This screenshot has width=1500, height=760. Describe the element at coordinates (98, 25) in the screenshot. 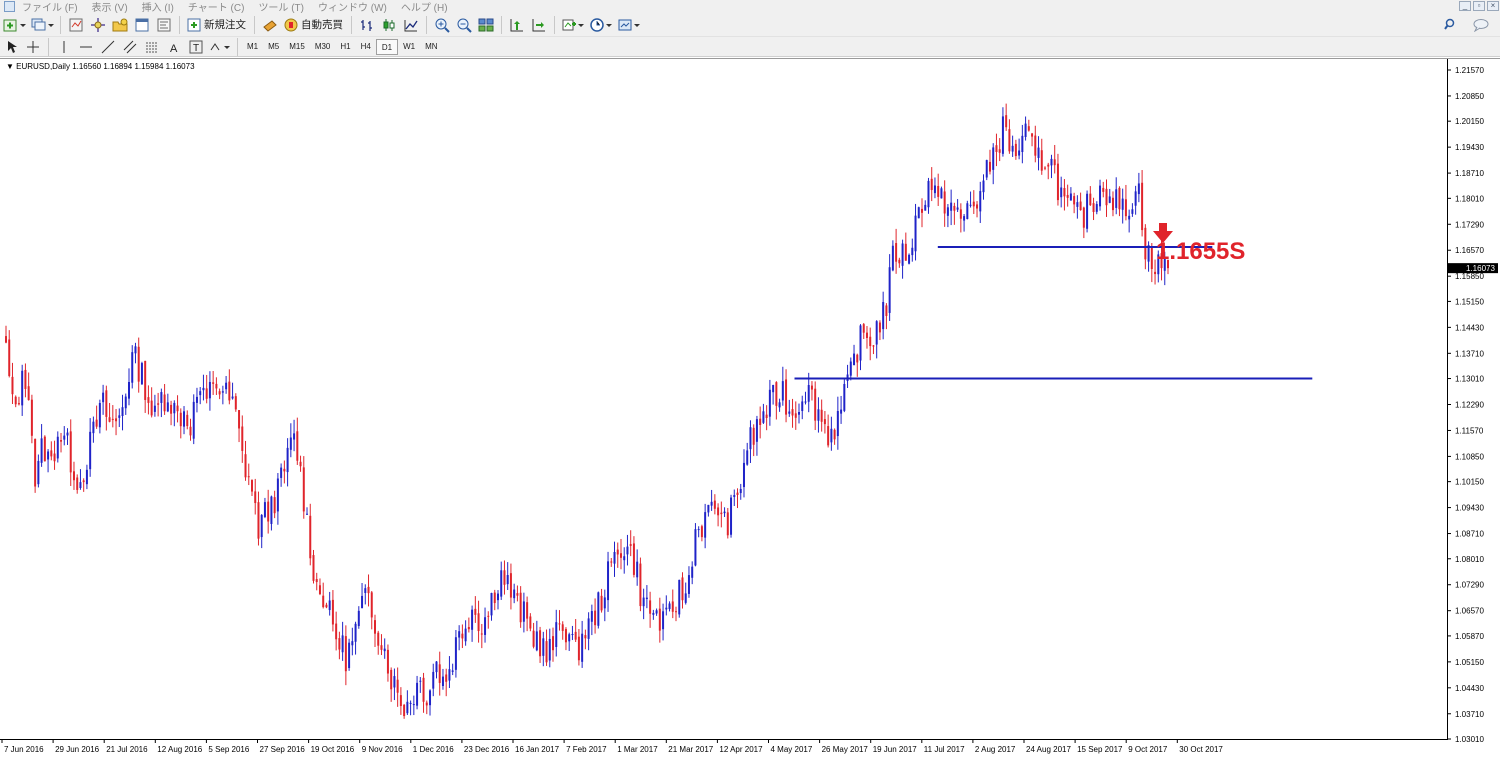

I see `data-window-button` at that location.